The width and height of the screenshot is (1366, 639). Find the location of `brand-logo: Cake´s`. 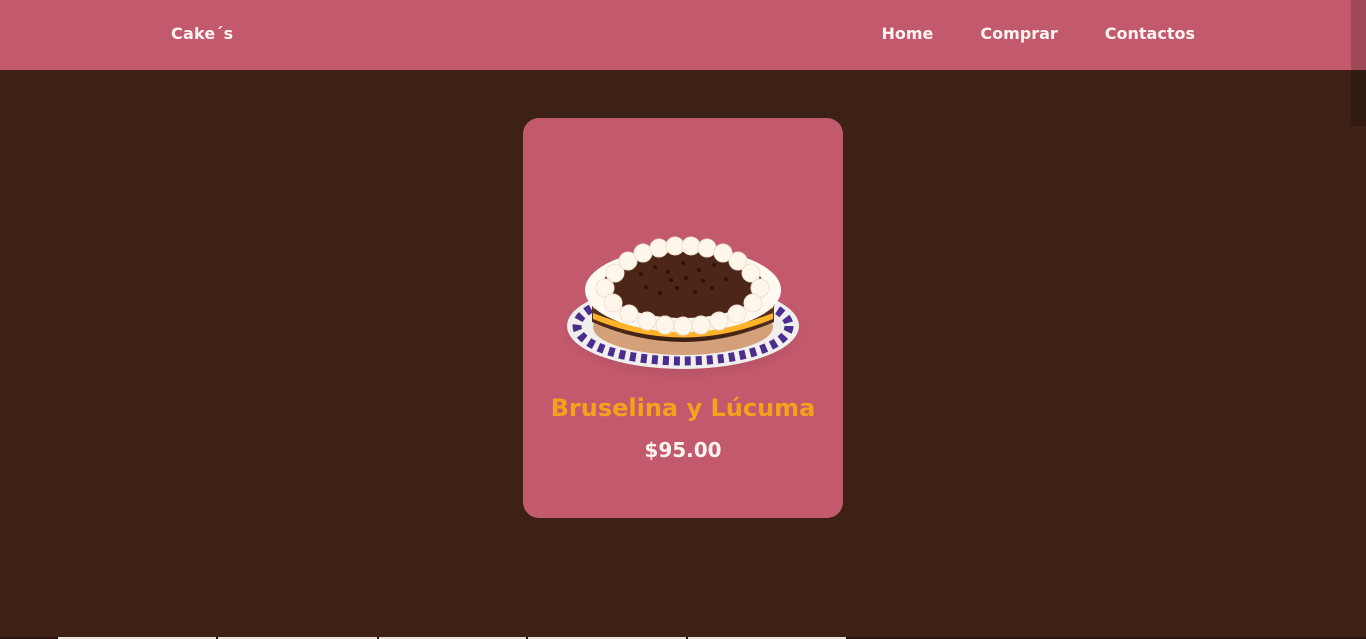

brand-logo: Cake´s is located at coordinates (202, 33).